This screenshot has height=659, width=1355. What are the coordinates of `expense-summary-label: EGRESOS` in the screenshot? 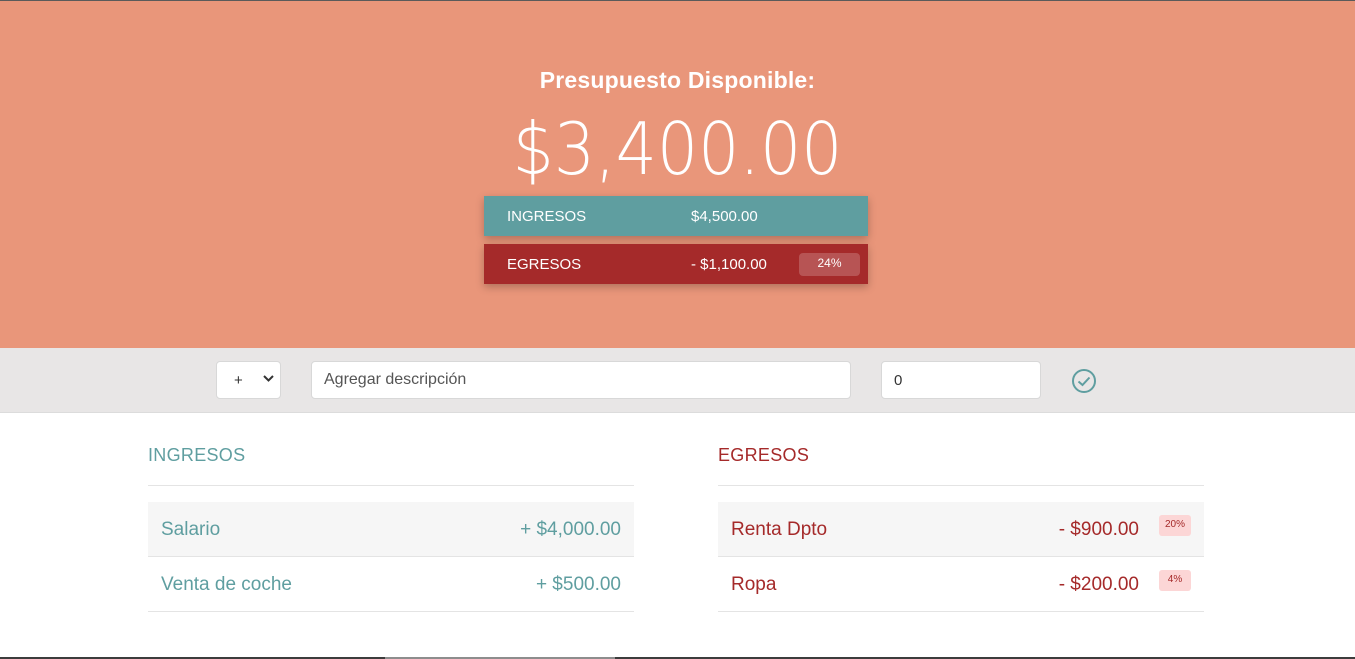 It's located at (544, 264).